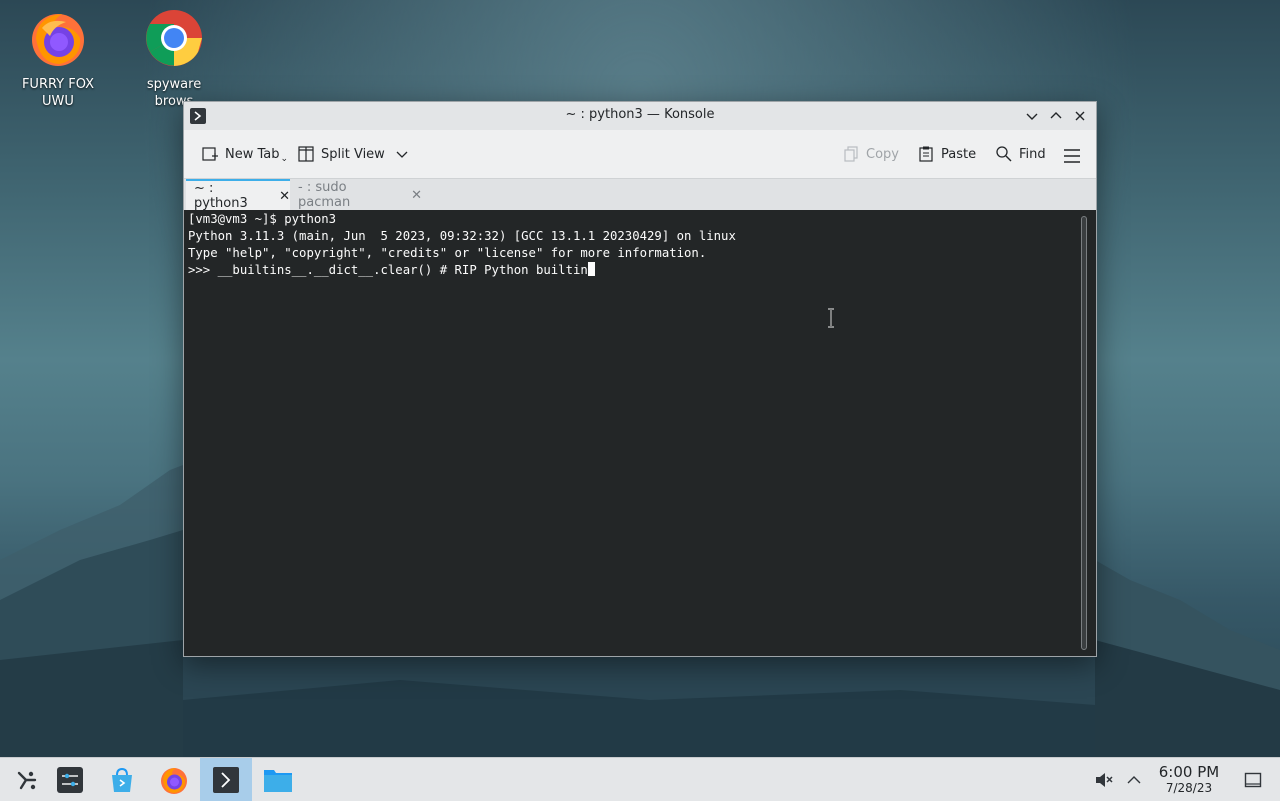 The height and width of the screenshot is (801, 1280). I want to click on tab-python3: ~ : python3 ✕, so click(238, 195).